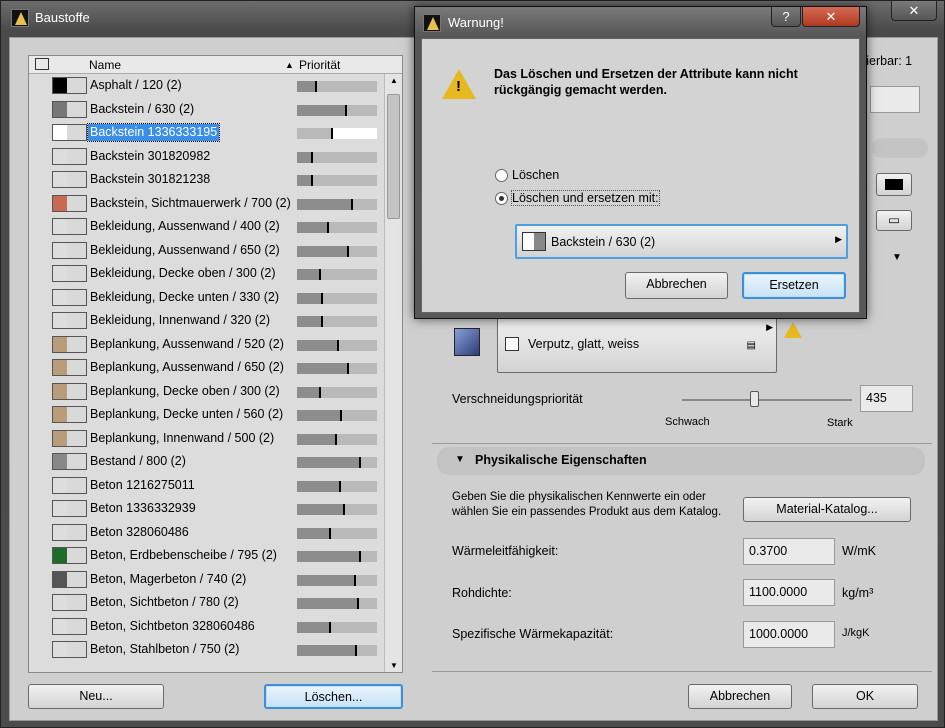 This screenshot has width=945, height=728. Describe the element at coordinates (482, 593) in the screenshot. I see `density-label: Rohdichte:` at that location.